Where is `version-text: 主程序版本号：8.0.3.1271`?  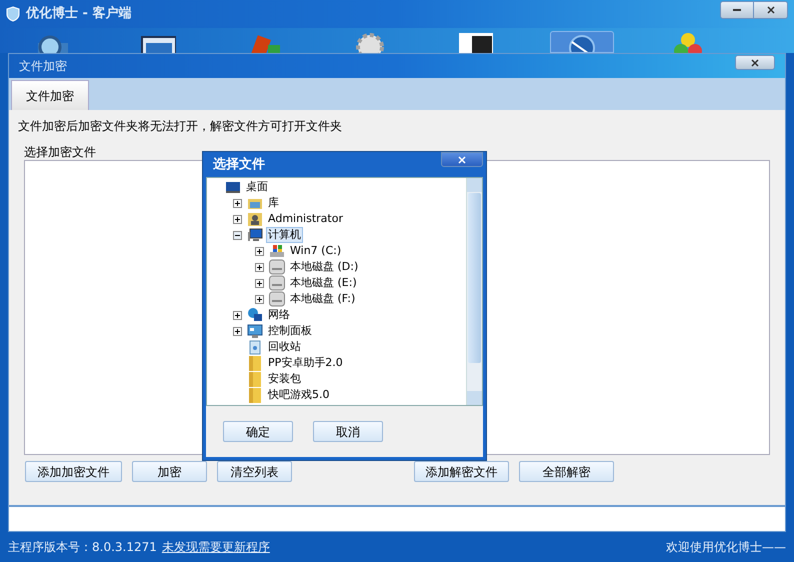 version-text: 主程序版本号：8.0.3.1271 is located at coordinates (82, 547).